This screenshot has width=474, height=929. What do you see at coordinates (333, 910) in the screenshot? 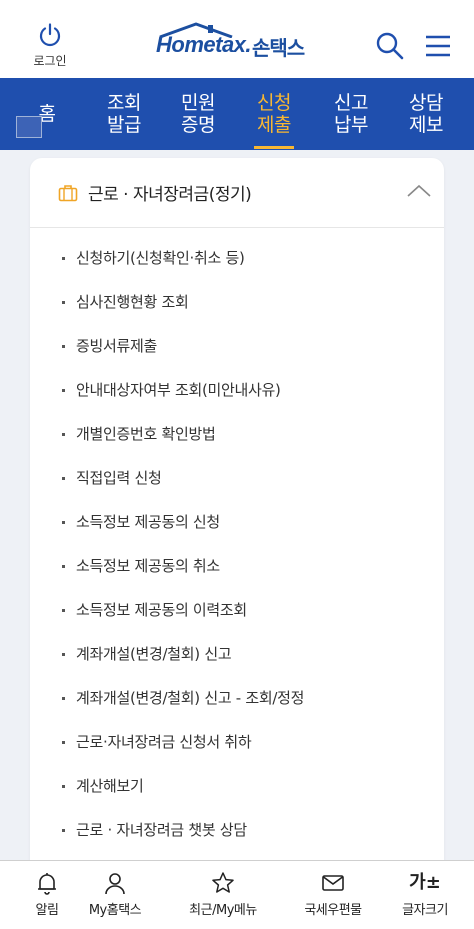
I see `tab-label: 국세우편물` at bounding box center [333, 910].